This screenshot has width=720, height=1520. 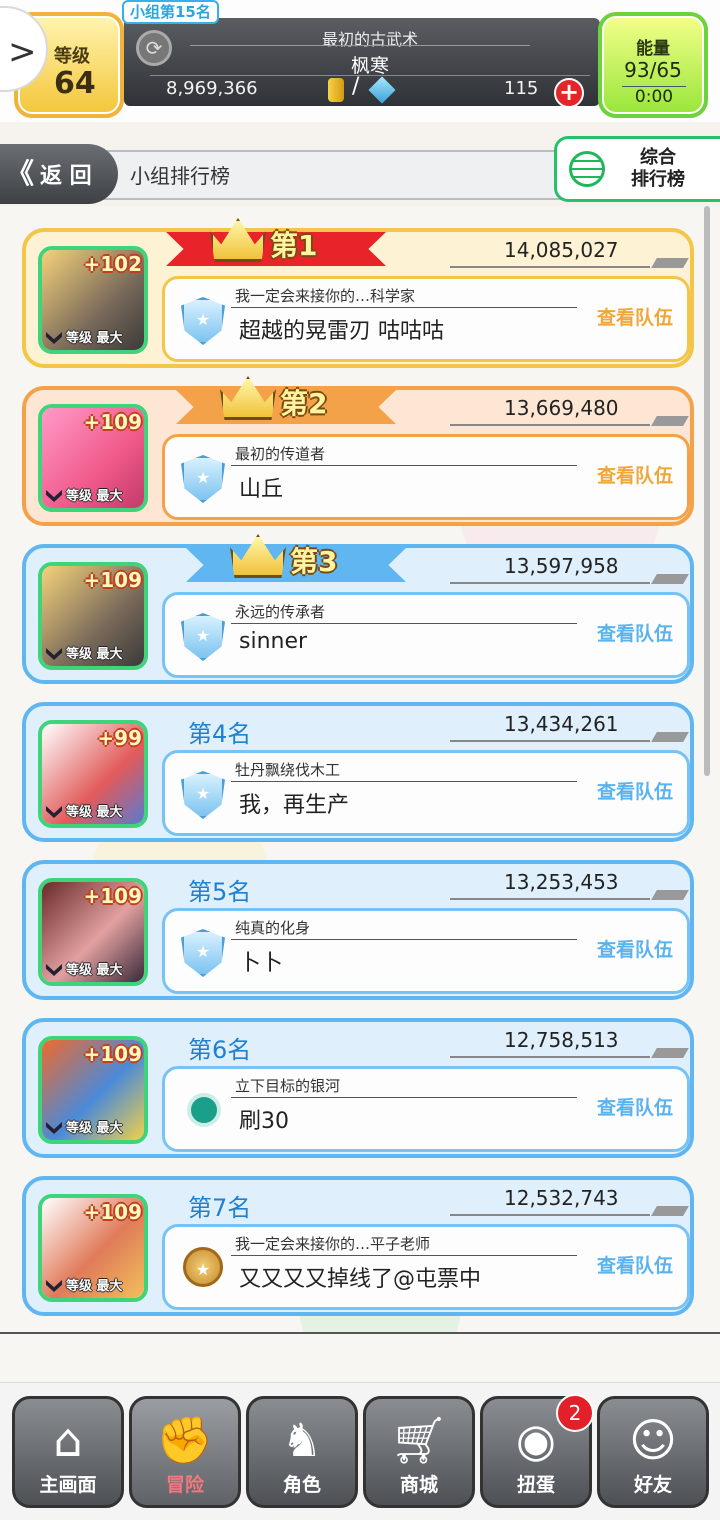 What do you see at coordinates (707, 491) in the screenshot?
I see `scrollbar` at bounding box center [707, 491].